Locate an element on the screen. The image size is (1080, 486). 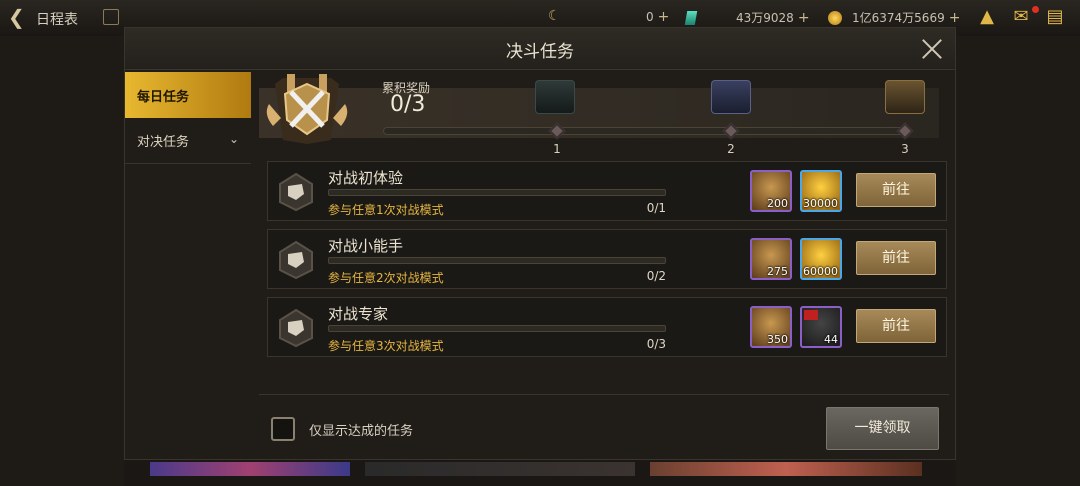
currency-b: 43万9028 + is located at coordinates (747, 17).